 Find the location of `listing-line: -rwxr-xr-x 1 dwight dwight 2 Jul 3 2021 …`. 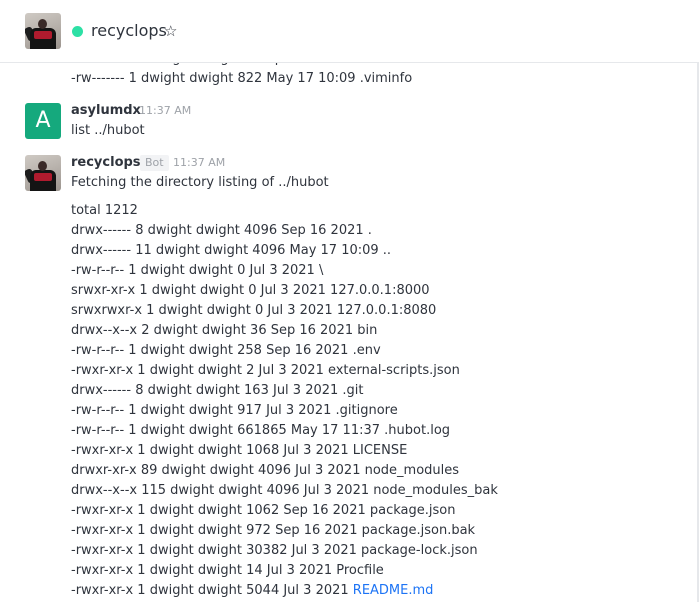

listing-line: -rwxr-xr-x 1 dwight dwight 2 Jul 3 2021 … is located at coordinates (265, 370).